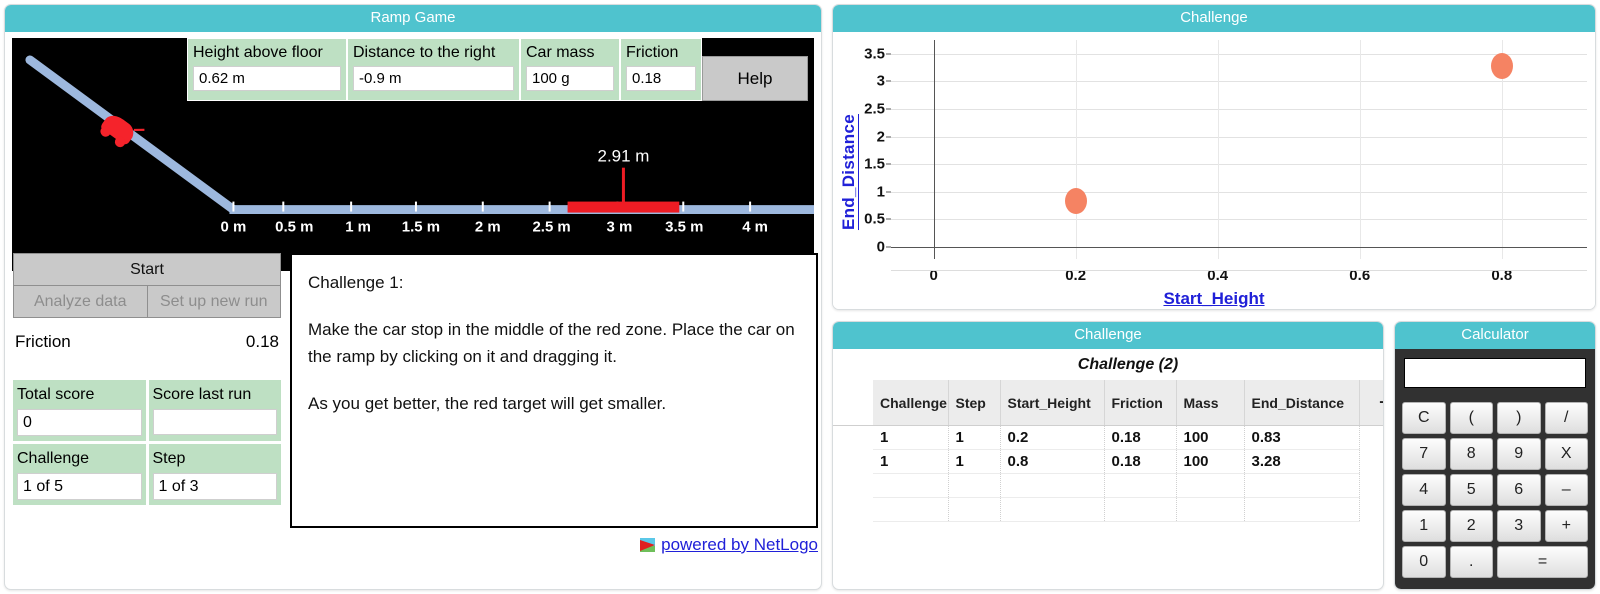 The height and width of the screenshot is (594, 1600). Describe the element at coordinates (1471, 490) in the screenshot. I see `calculator-key-5: 5` at that location.